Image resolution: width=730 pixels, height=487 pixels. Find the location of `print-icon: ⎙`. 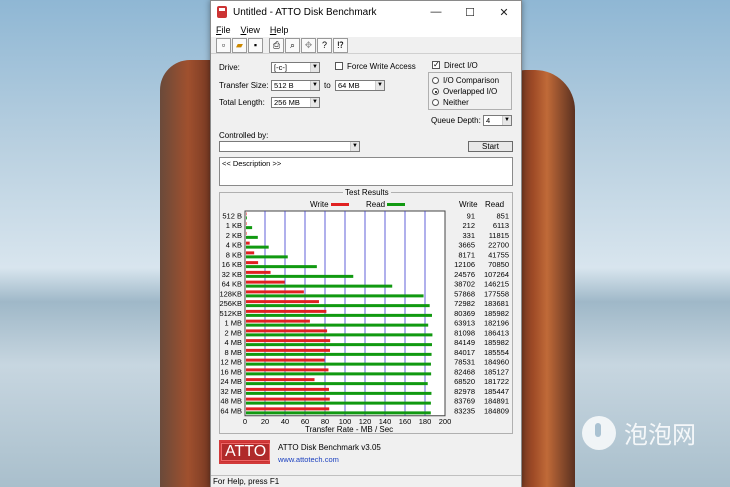

print-icon: ⎙ is located at coordinates (276, 45).